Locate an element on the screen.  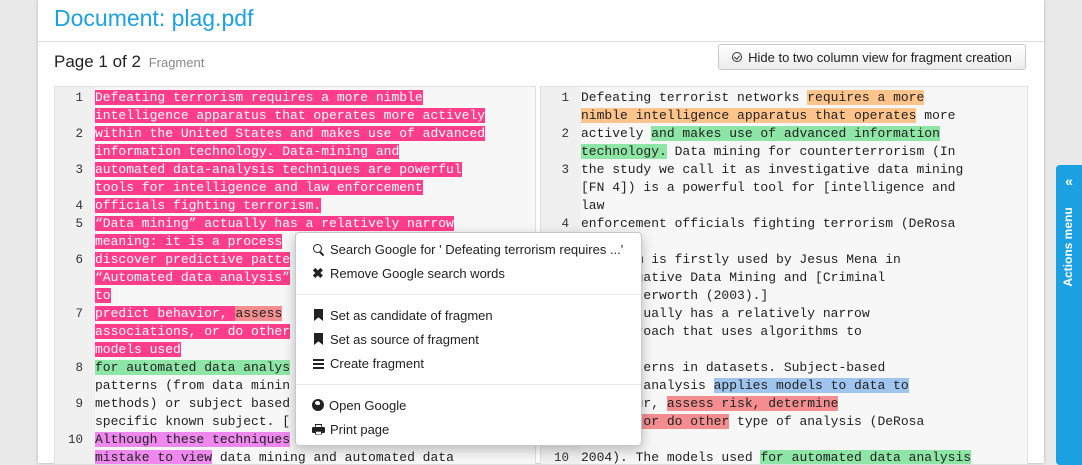
page-indicator: Page 1 of 2 Fragment is located at coordinates (129, 62).